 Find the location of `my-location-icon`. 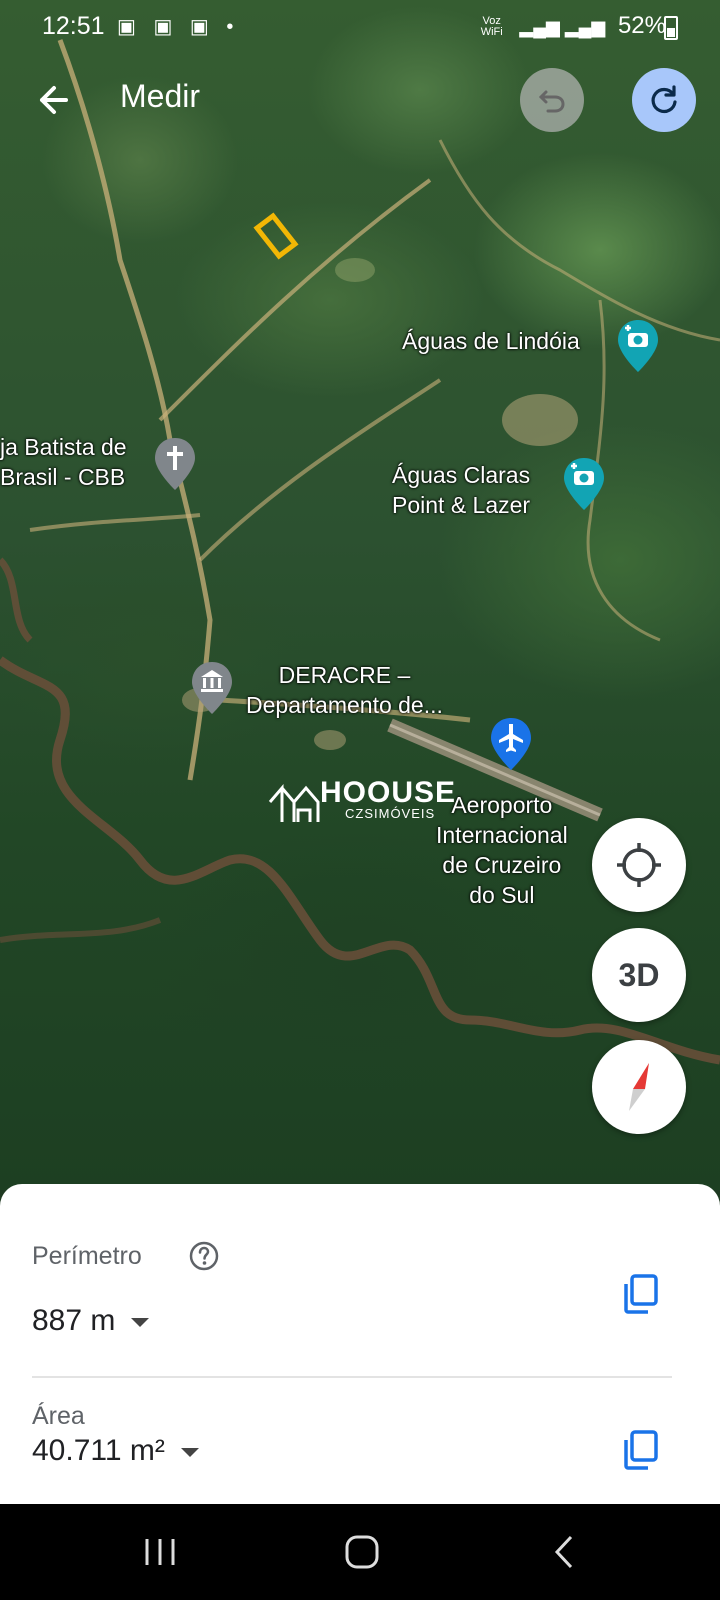

my-location-icon is located at coordinates (639, 865).